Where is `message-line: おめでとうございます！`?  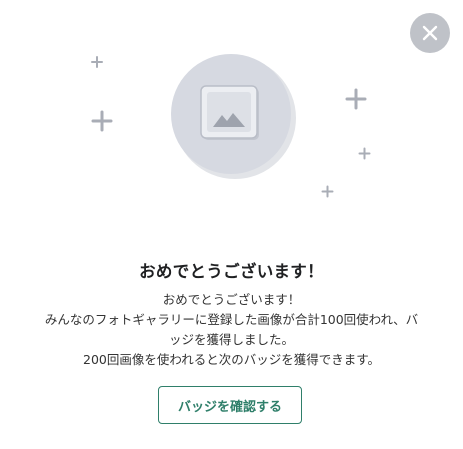 message-line: おめでとうございます！ is located at coordinates (231, 299).